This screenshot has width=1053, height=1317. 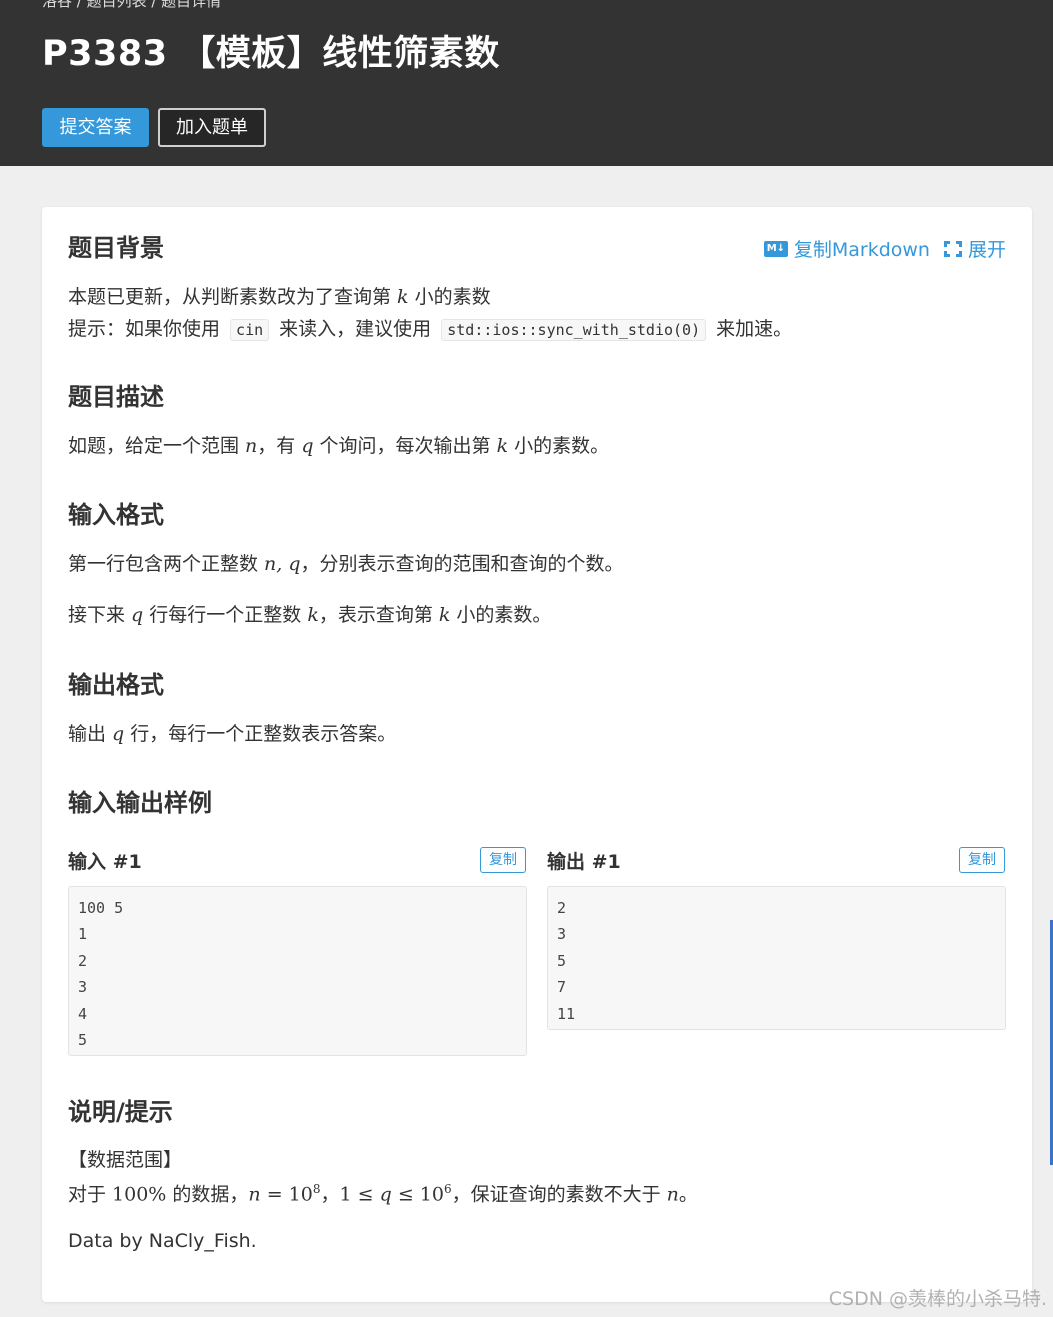 I want to click on expand-icon, so click(x=952, y=248).